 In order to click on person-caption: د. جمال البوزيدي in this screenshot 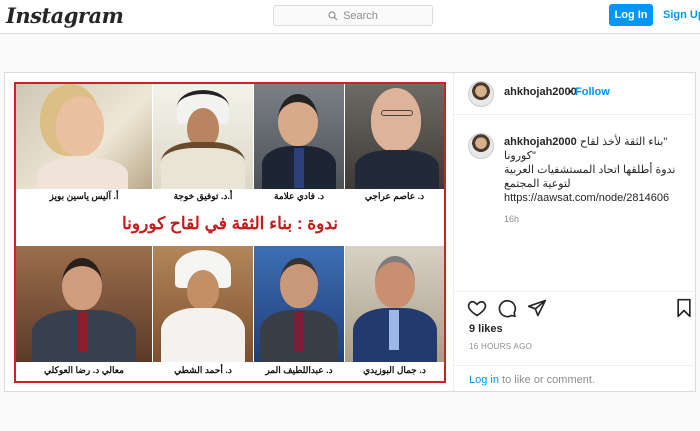, I will do `click(394, 370)`.